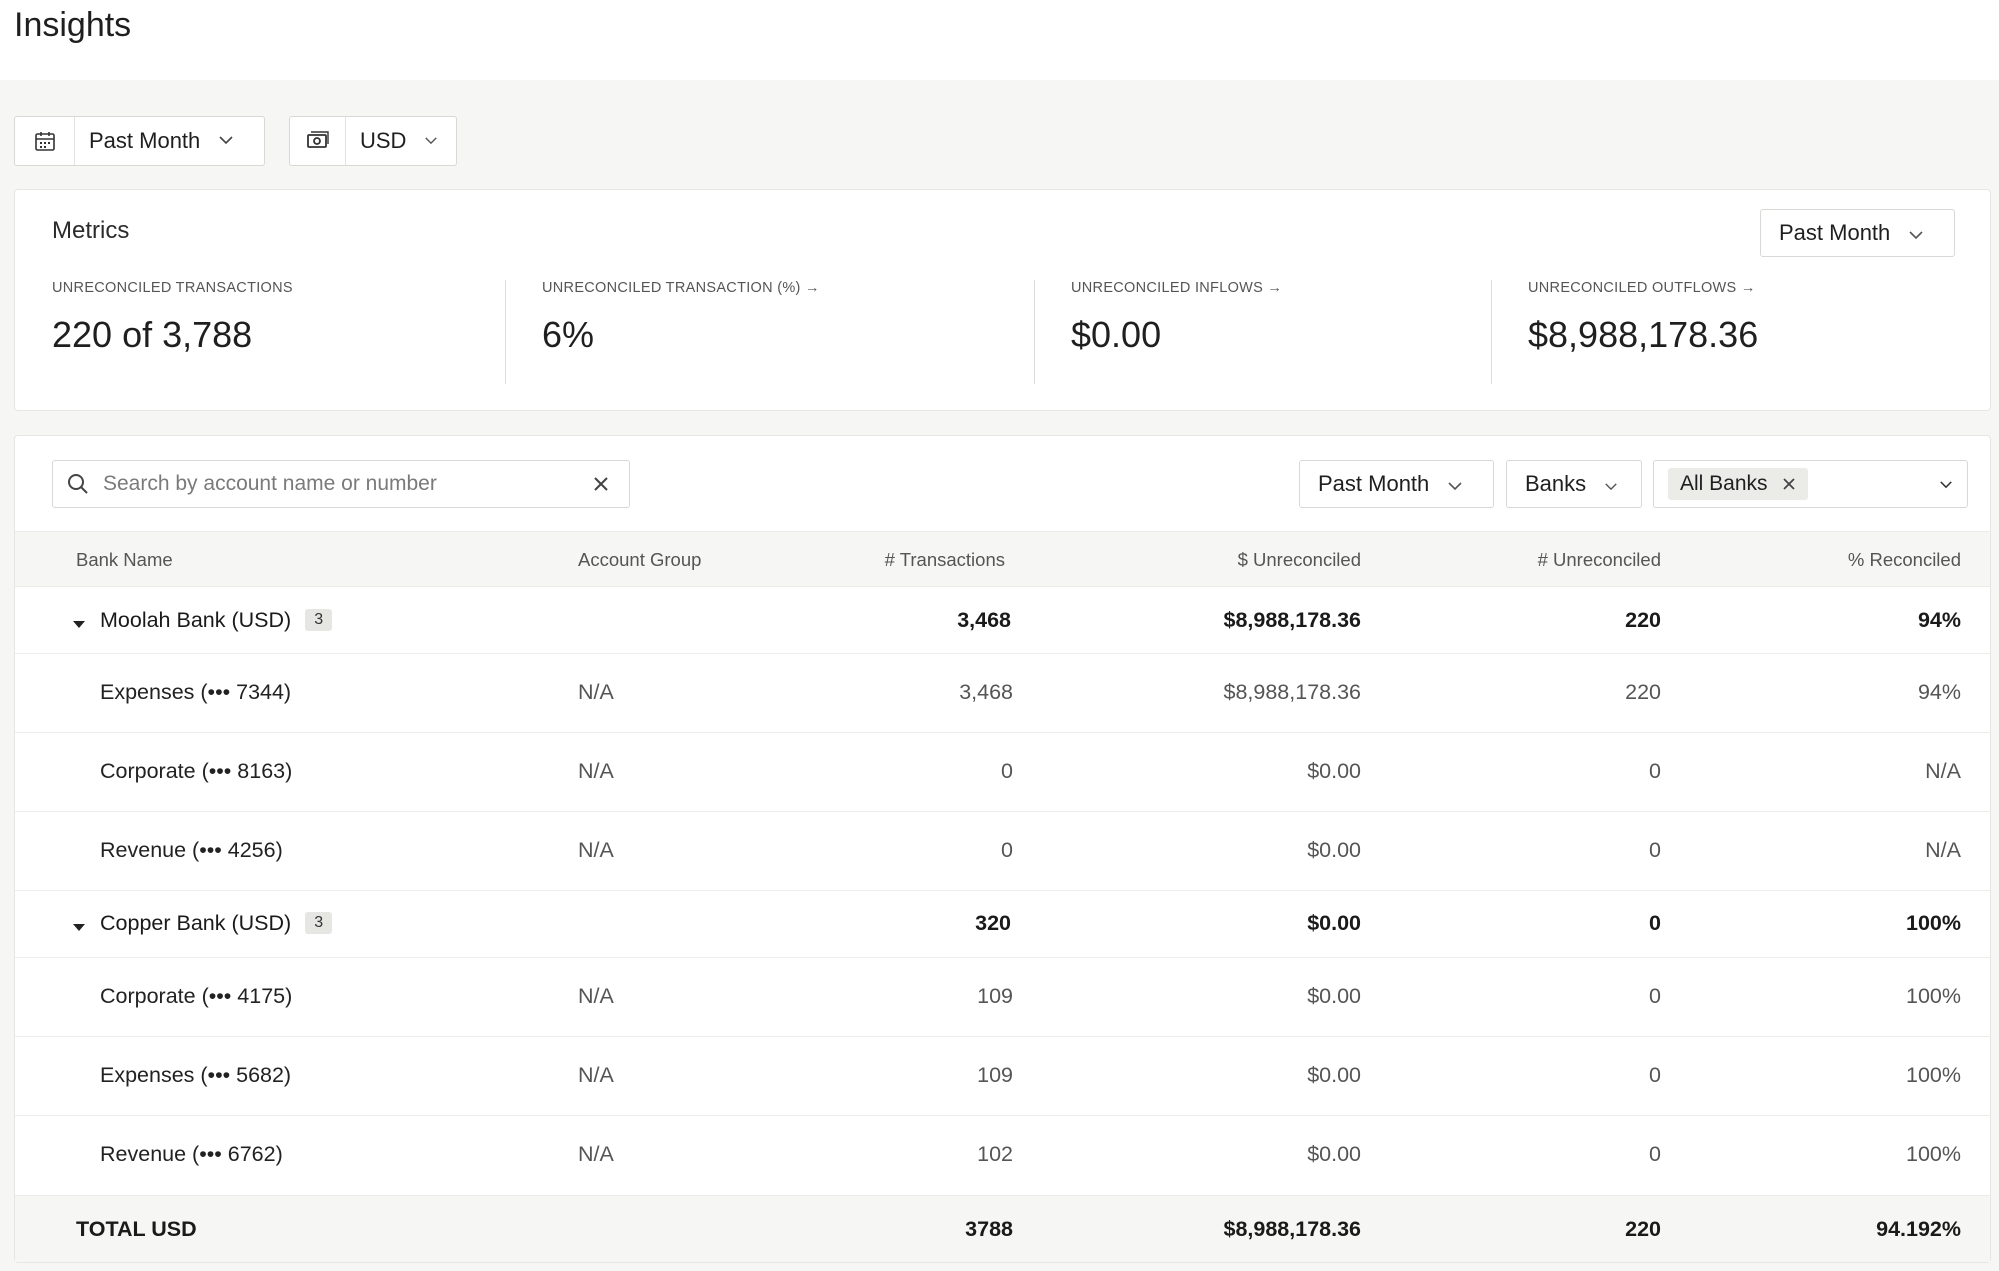 The height and width of the screenshot is (1271, 1999). I want to click on bank-name-label: Copper Bank (USD), so click(196, 923).